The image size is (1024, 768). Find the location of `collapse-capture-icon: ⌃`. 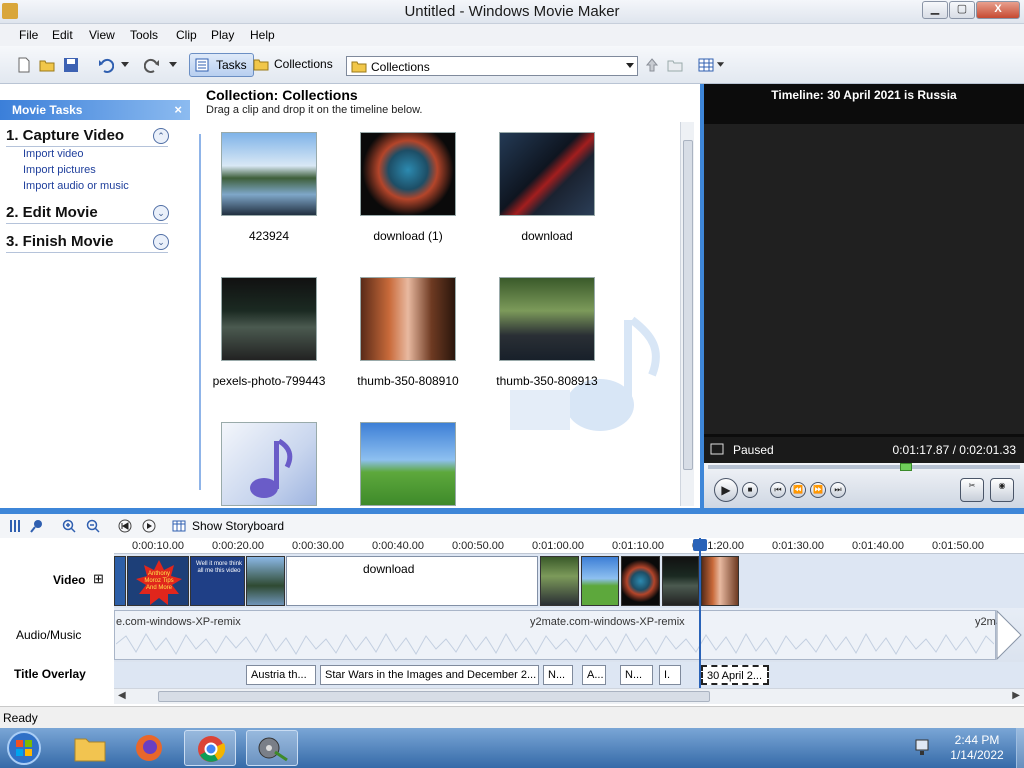

collapse-capture-icon: ⌃ is located at coordinates (161, 136).